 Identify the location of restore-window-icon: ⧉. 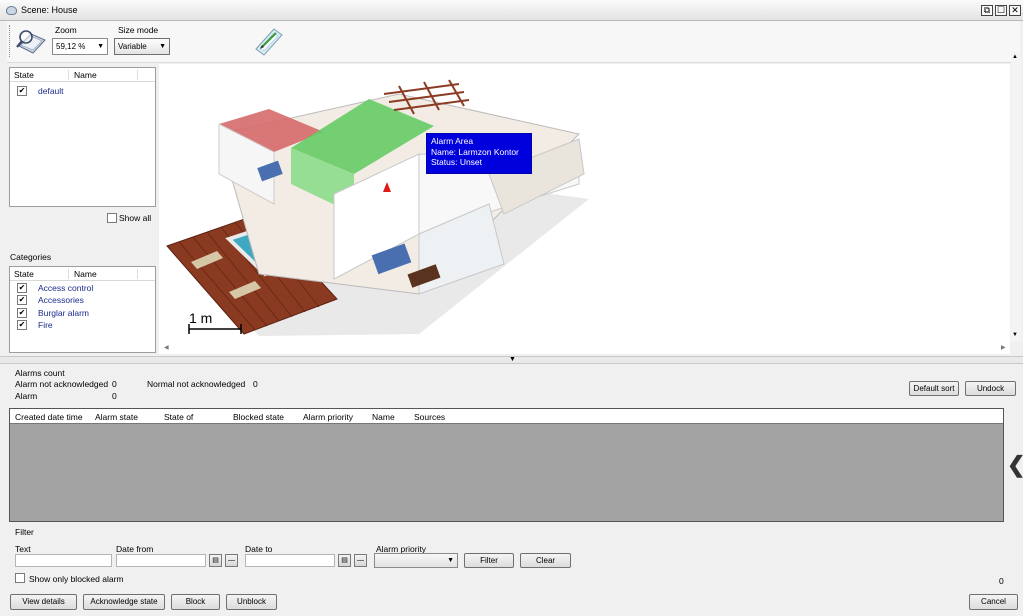
(987, 10).